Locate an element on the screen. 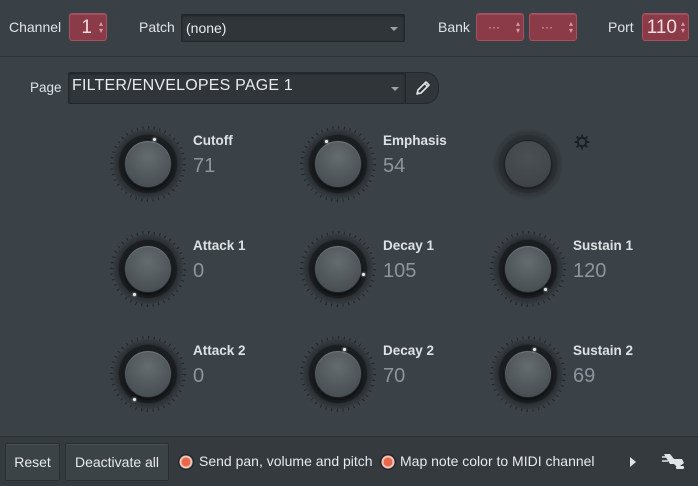  knob-value-cutoff: 71 is located at coordinates (204, 166).